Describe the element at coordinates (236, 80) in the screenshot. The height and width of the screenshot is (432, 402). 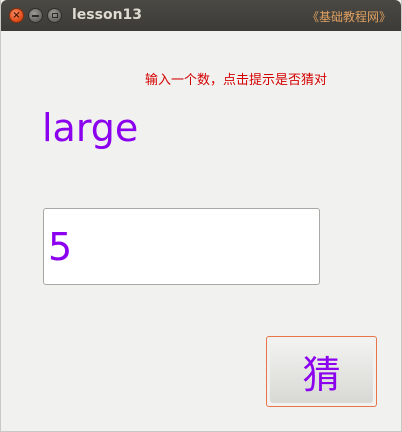
I see `hint-label: 输入一个数，点击提示是否猜对` at that location.